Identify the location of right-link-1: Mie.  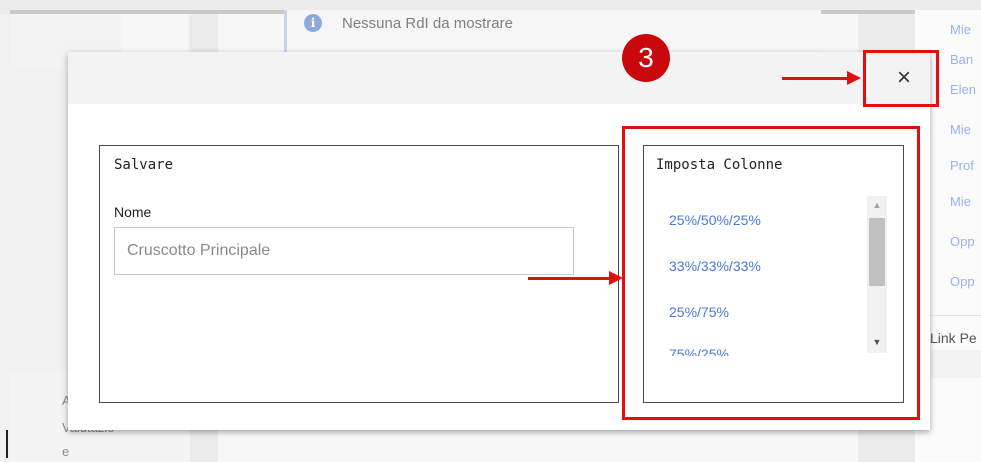
(960, 29).